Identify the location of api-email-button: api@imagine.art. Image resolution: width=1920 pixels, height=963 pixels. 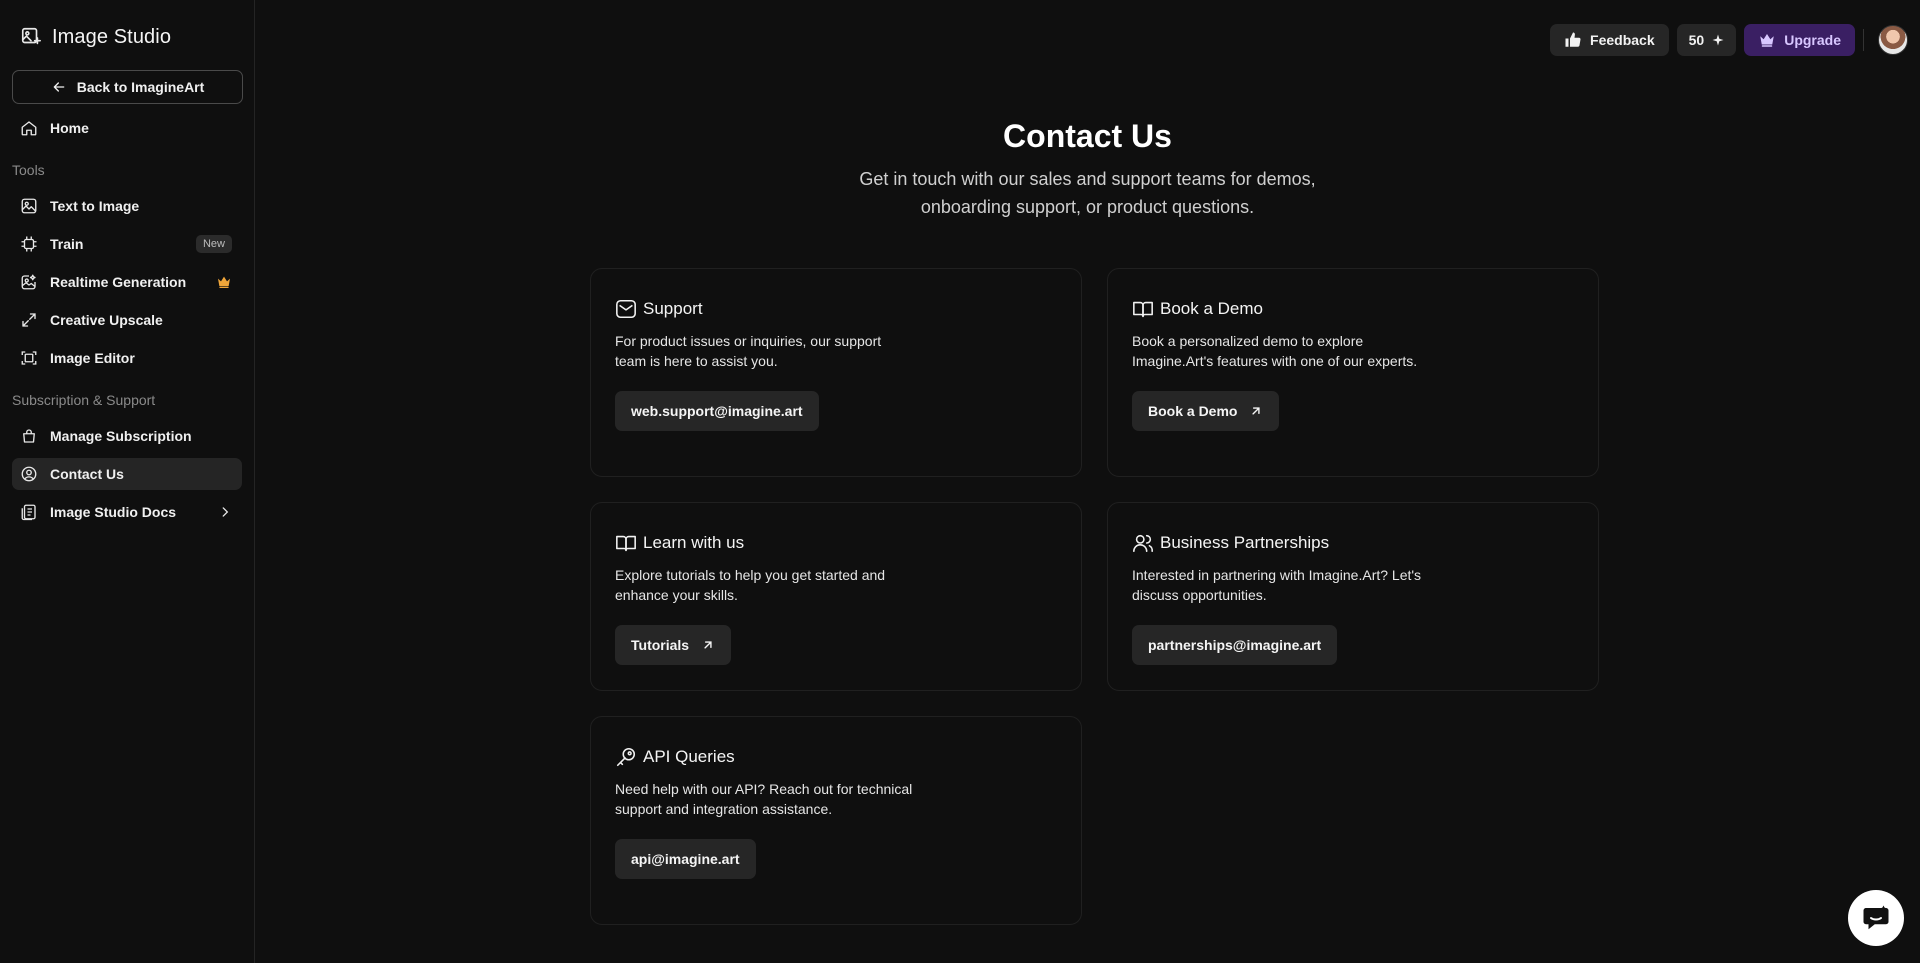
(685, 859).